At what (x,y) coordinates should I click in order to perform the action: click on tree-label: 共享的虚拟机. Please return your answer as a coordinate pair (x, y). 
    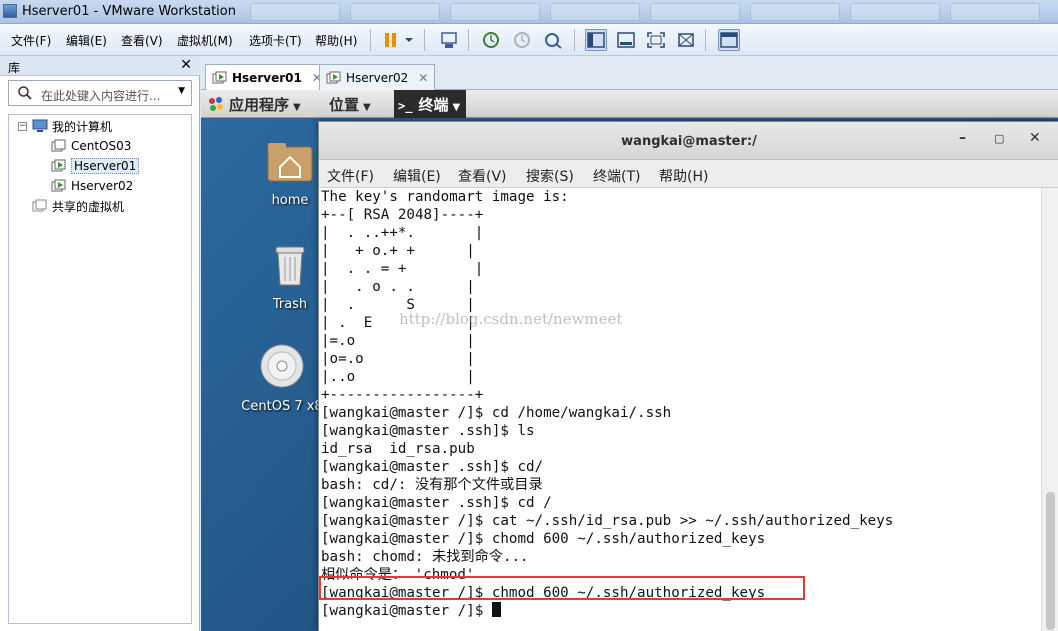
    Looking at the image, I should click on (88, 206).